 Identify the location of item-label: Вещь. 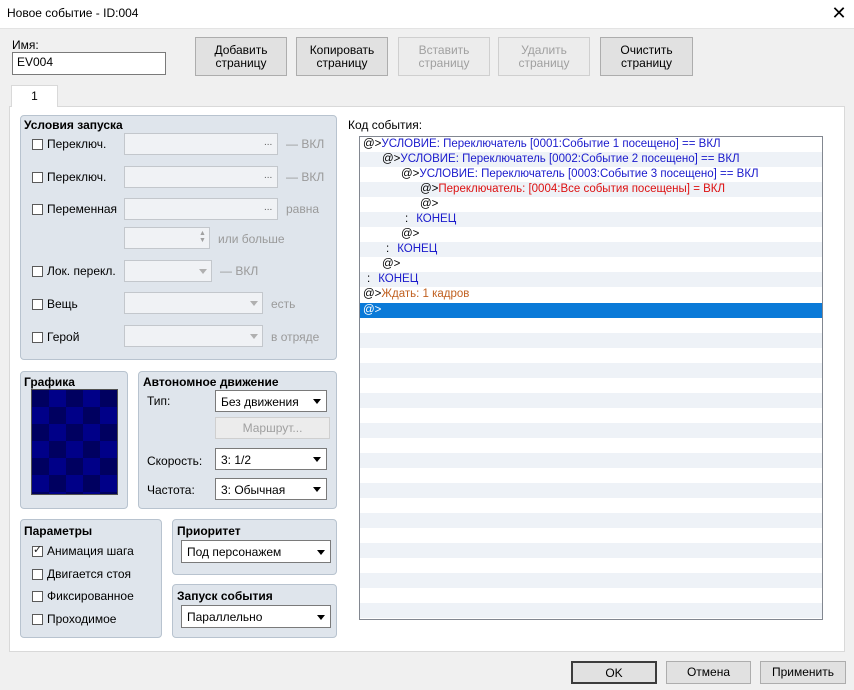
(62, 304).